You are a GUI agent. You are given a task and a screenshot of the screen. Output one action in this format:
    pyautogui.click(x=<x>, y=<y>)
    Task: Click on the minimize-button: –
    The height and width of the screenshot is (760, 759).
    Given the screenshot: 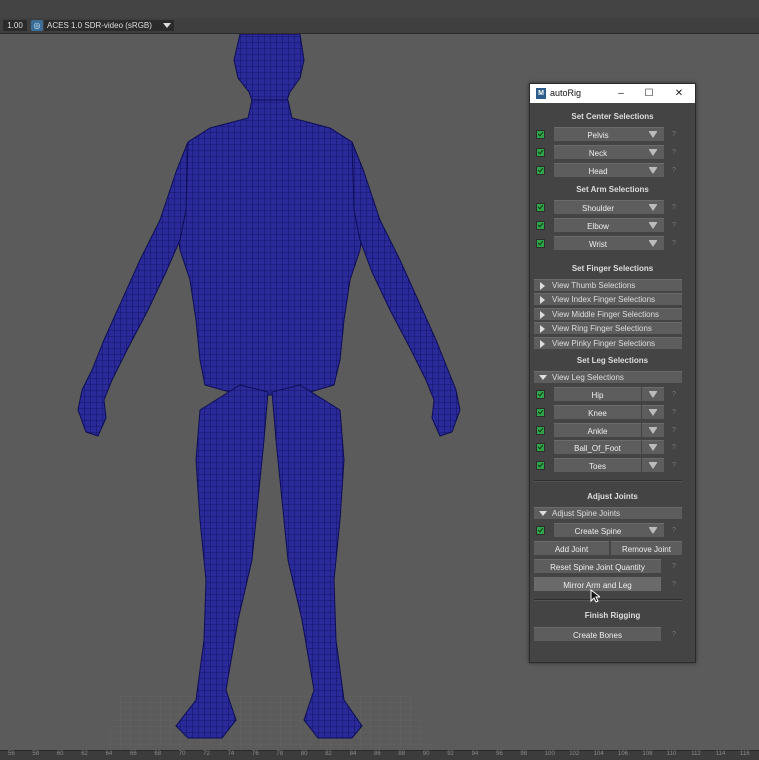 What is the action you would take?
    pyautogui.click(x=621, y=93)
    